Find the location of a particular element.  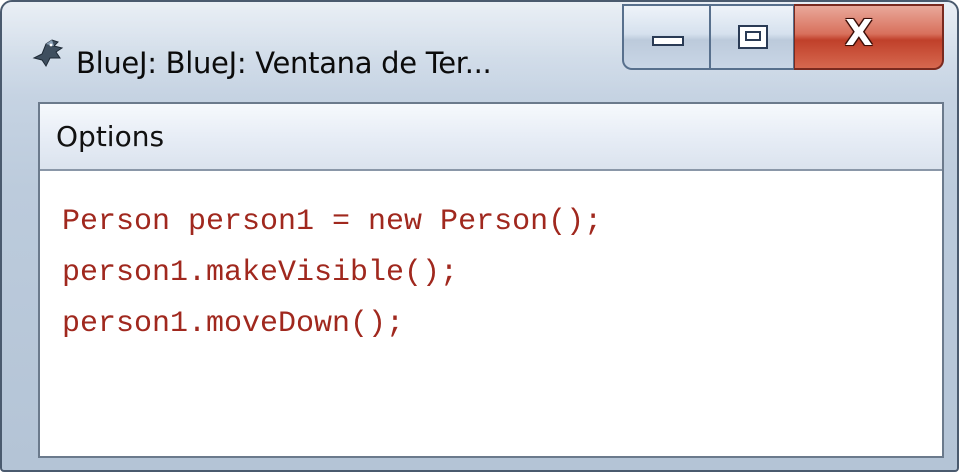

close-button: X is located at coordinates (869, 37).